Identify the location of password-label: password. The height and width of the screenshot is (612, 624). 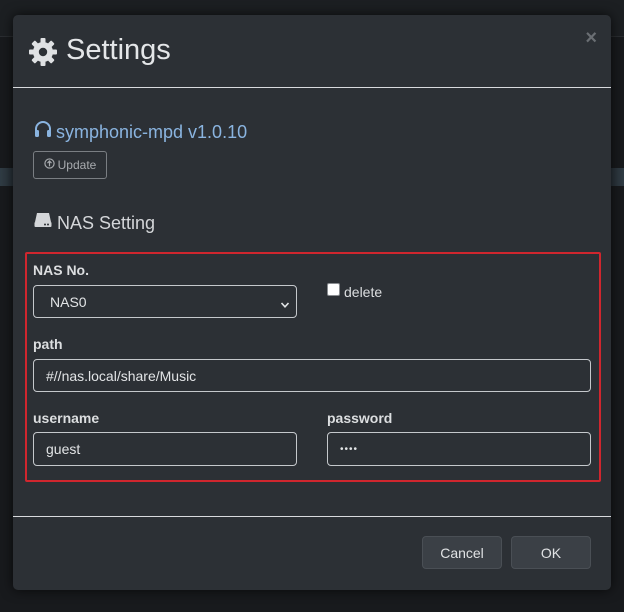
(360, 418).